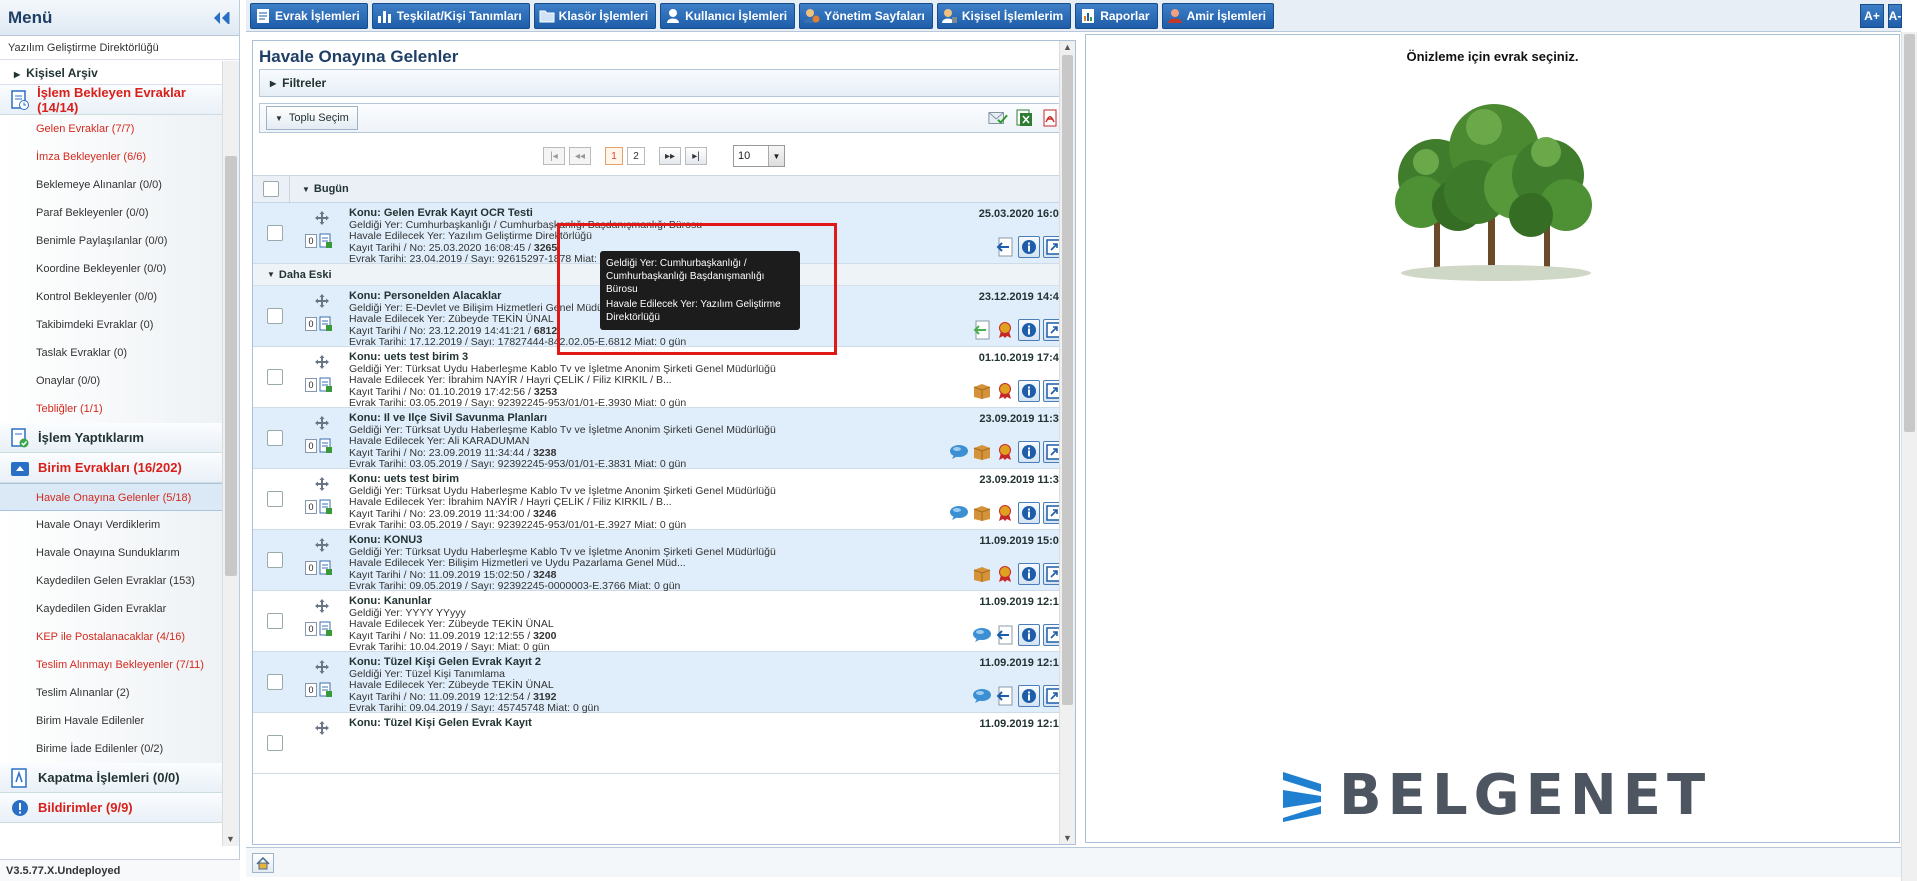 This screenshot has width=1917, height=881. I want to click on home-icon, so click(263, 863).